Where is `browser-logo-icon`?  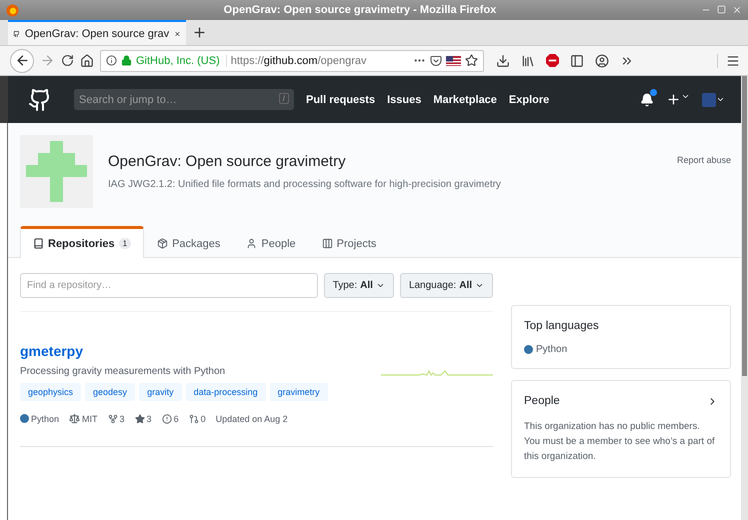
browser-logo-icon is located at coordinates (12, 10).